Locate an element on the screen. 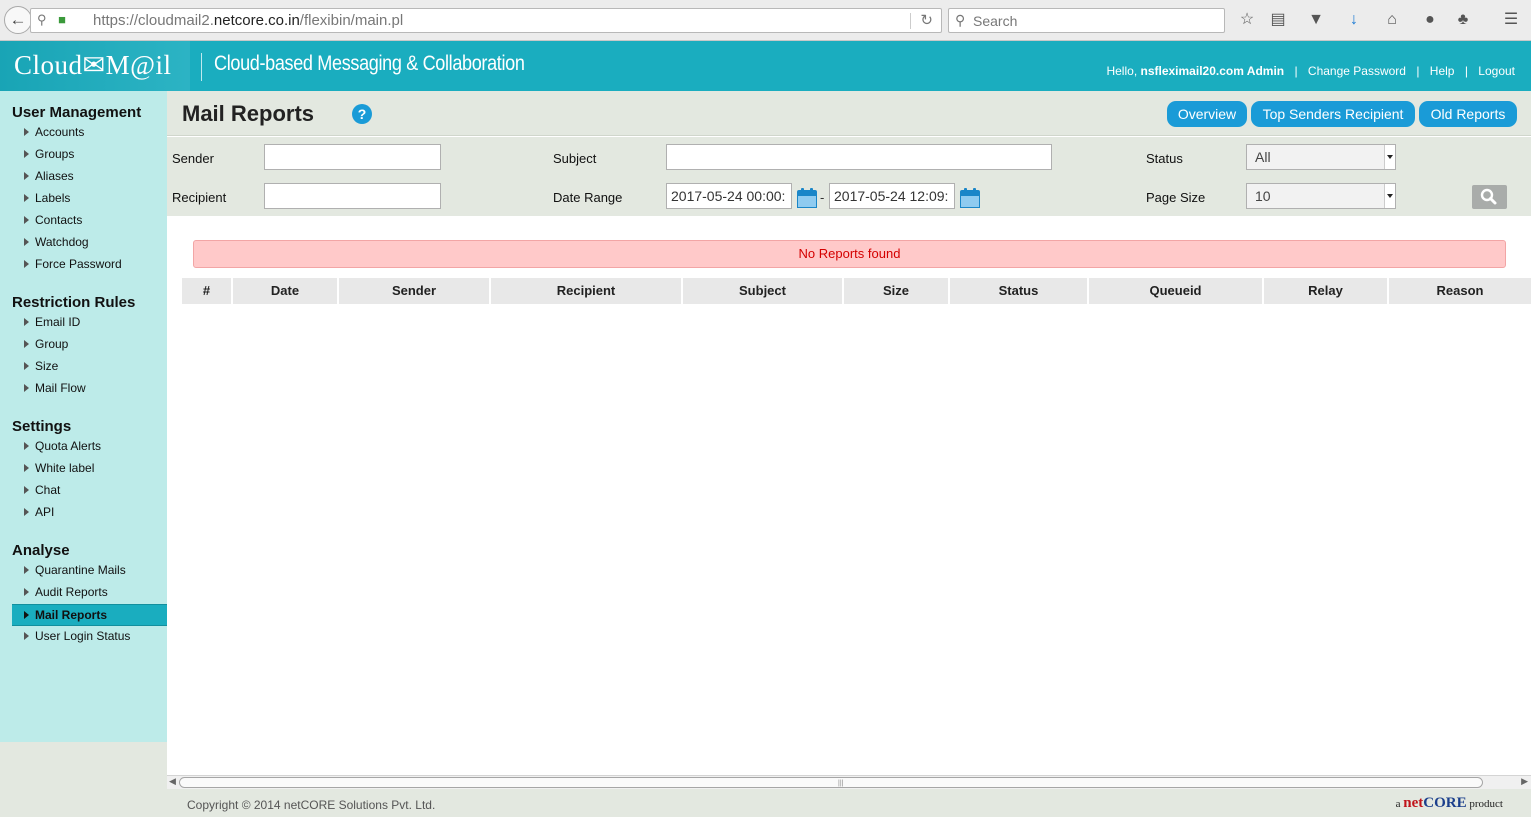  chat-icon: ● is located at coordinates (1430, 20).